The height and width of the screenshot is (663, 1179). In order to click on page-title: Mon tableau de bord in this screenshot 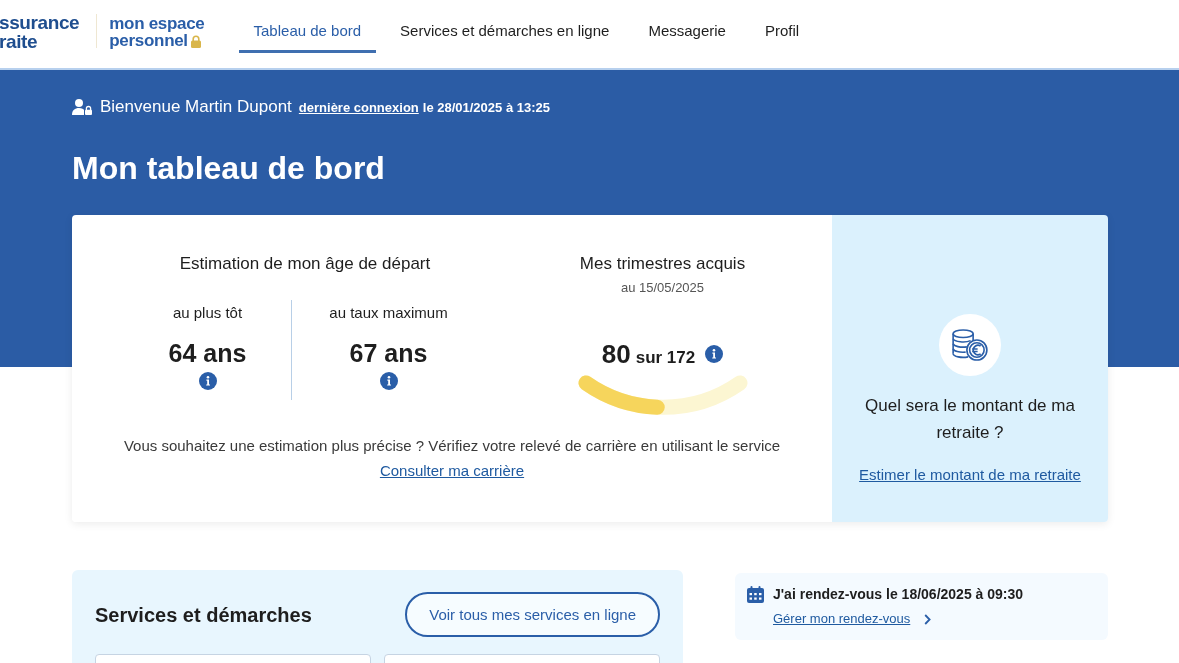, I will do `click(229, 168)`.